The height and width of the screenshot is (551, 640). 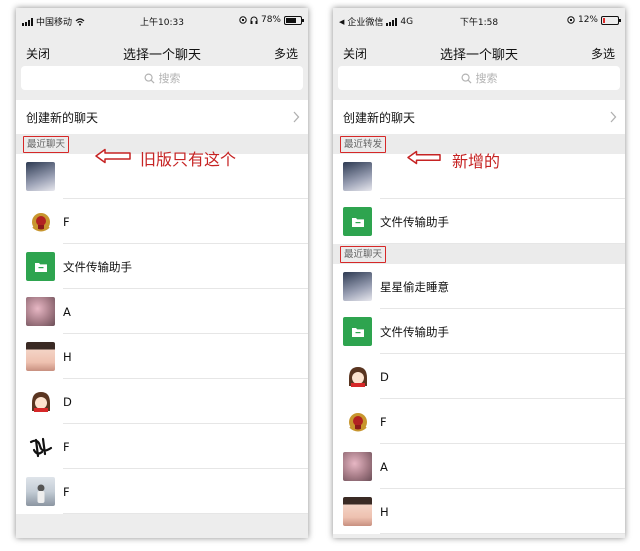 What do you see at coordinates (476, 161) in the screenshot?
I see `annotation-new-label: 新增的` at bounding box center [476, 161].